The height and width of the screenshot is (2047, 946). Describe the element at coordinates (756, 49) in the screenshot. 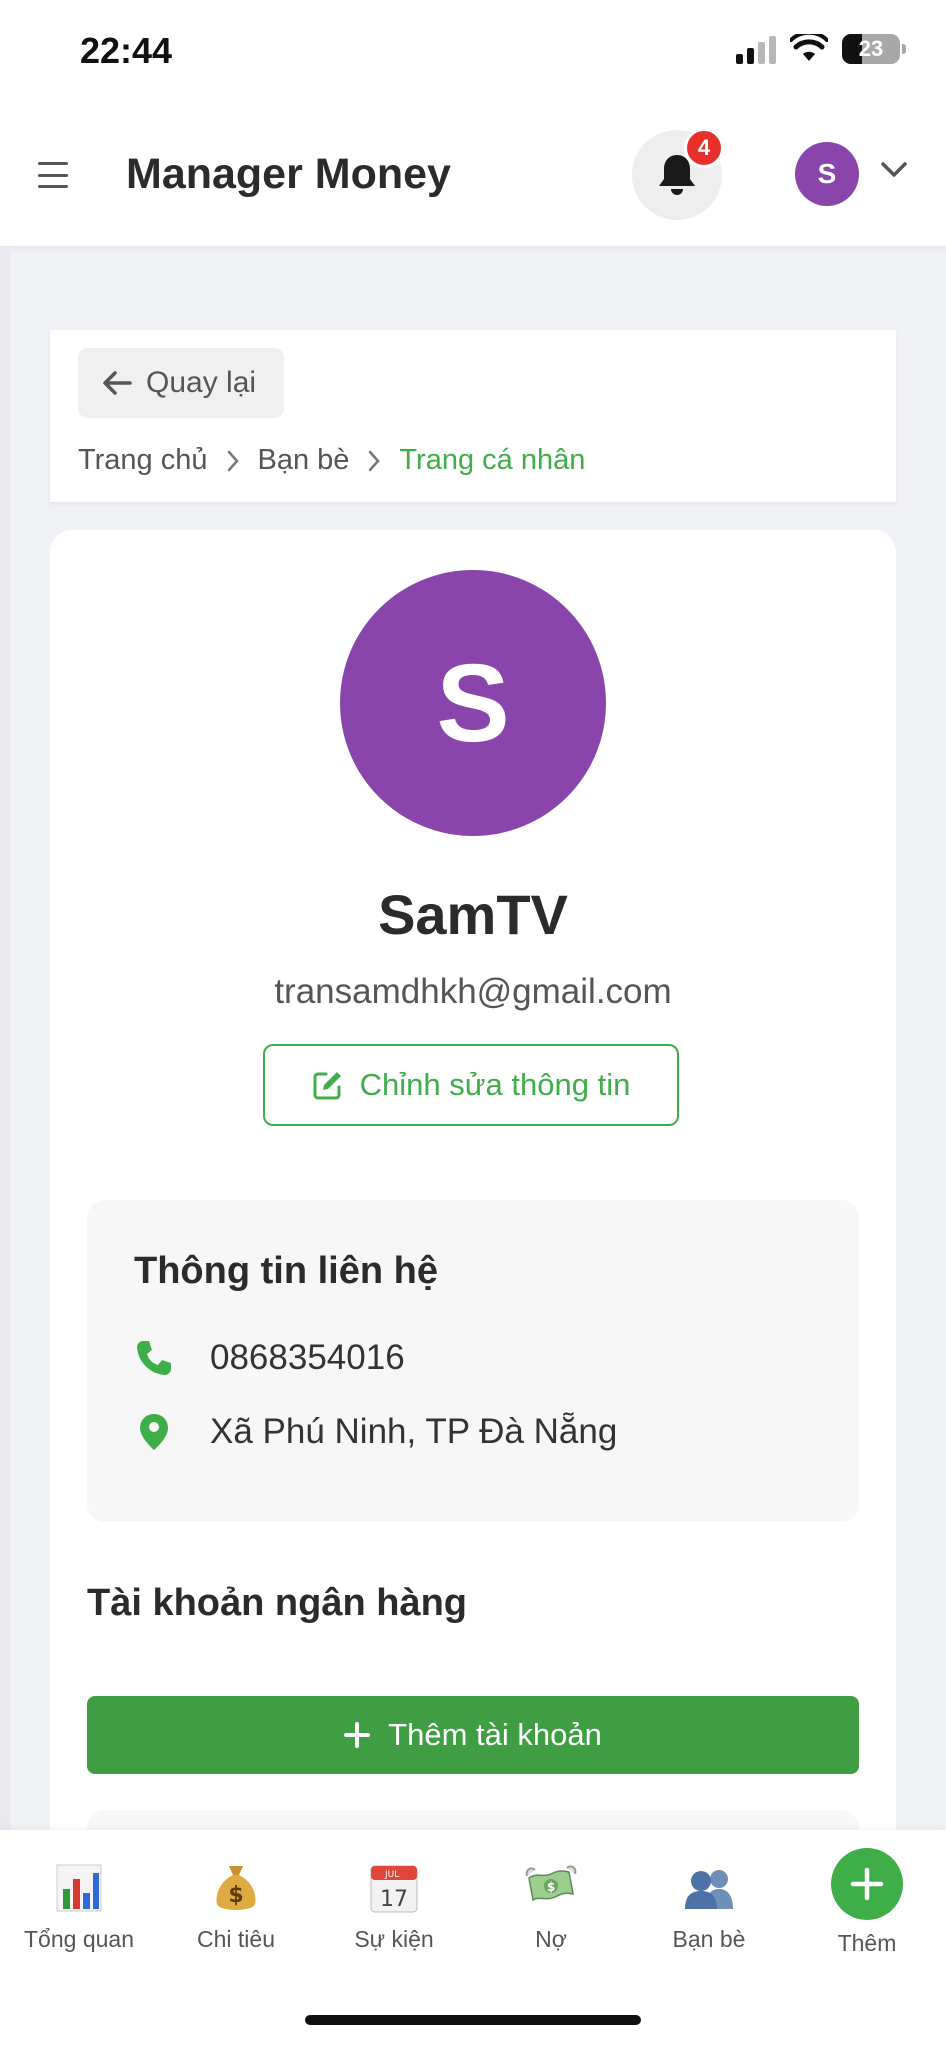

I see `cellular-signal-icon` at that location.